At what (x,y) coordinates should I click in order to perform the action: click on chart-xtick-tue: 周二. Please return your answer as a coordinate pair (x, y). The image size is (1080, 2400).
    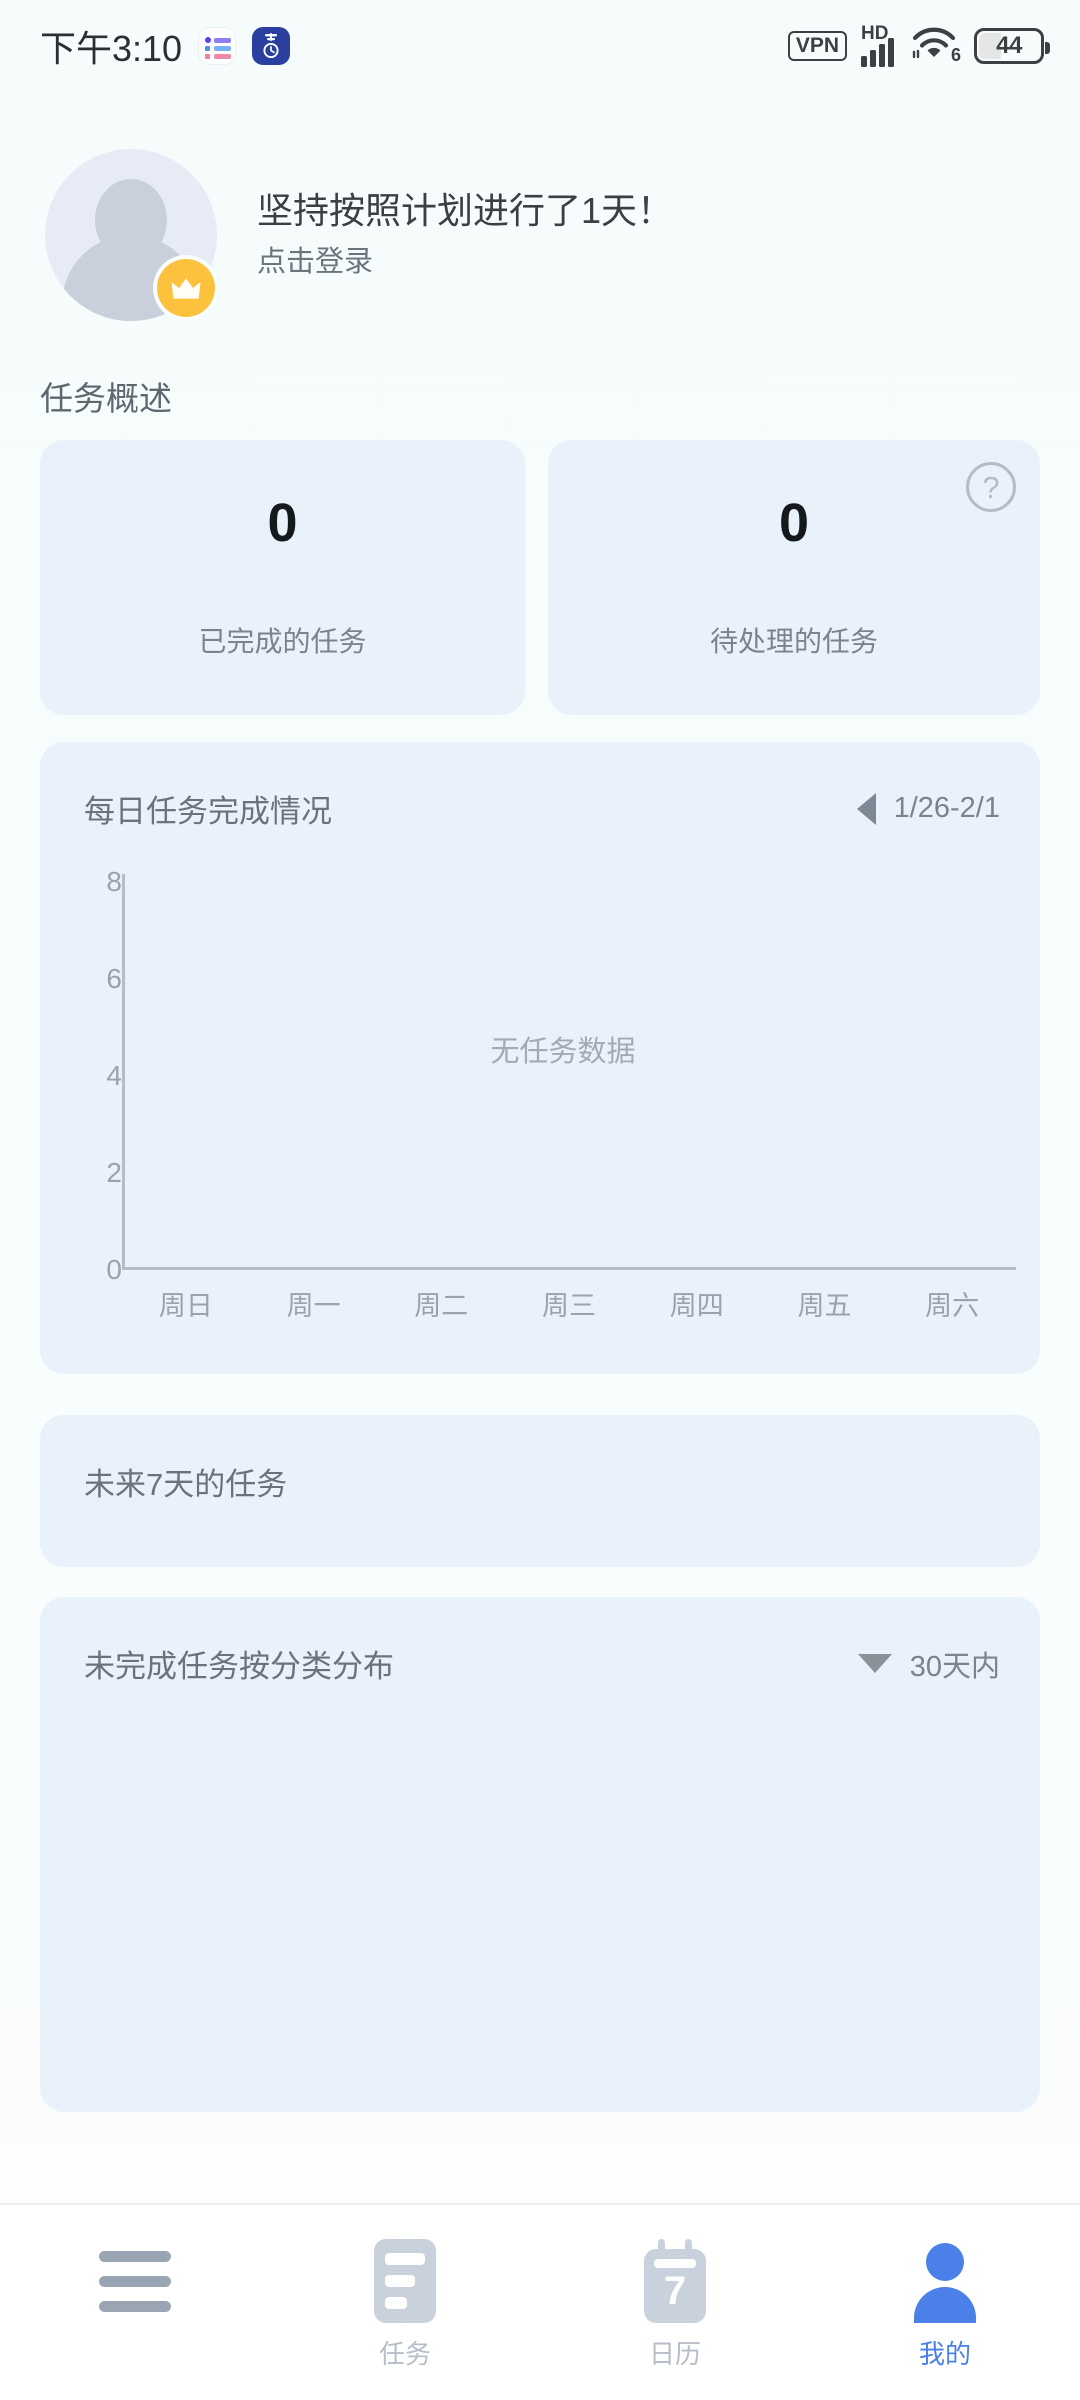
    Looking at the image, I should click on (441, 1305).